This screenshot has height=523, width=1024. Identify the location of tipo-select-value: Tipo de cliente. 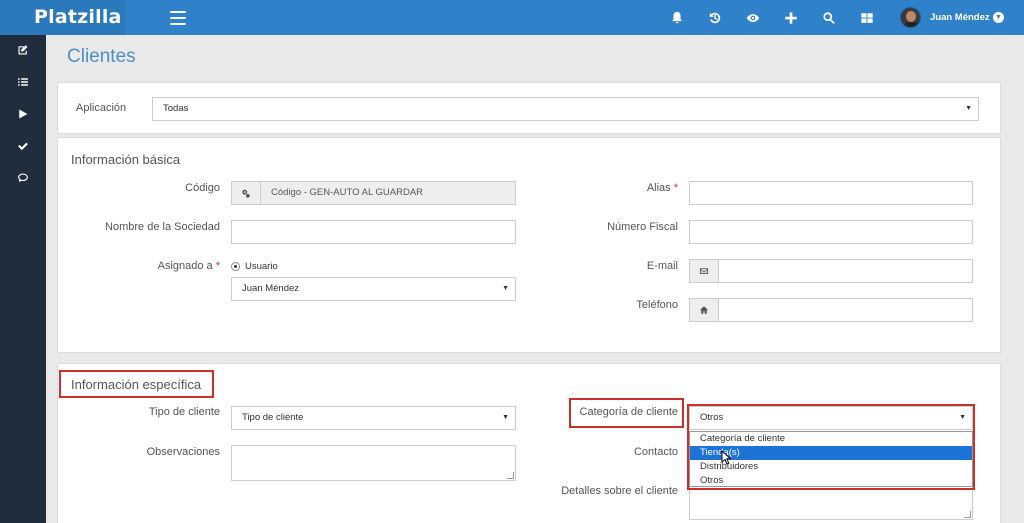
(273, 417).